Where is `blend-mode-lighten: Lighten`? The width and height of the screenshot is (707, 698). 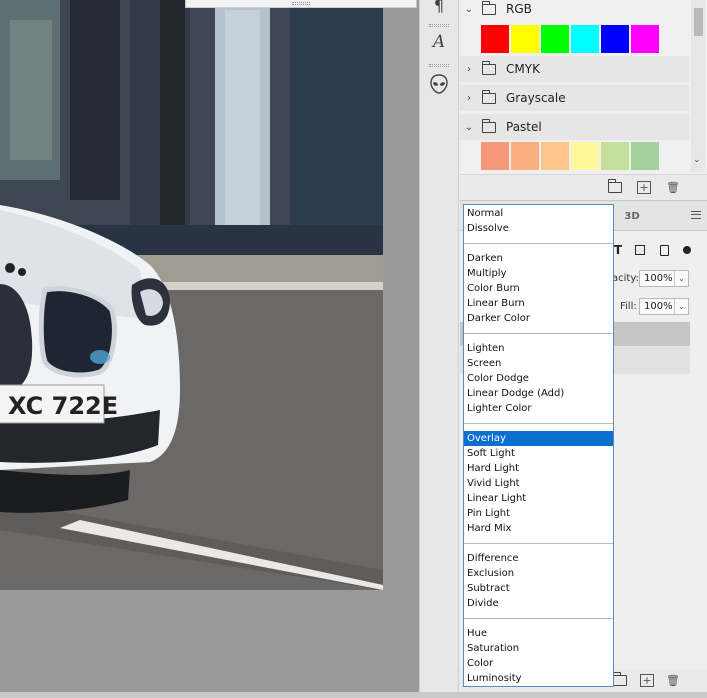
blend-mode-lighten: Lighten is located at coordinates (538, 348).